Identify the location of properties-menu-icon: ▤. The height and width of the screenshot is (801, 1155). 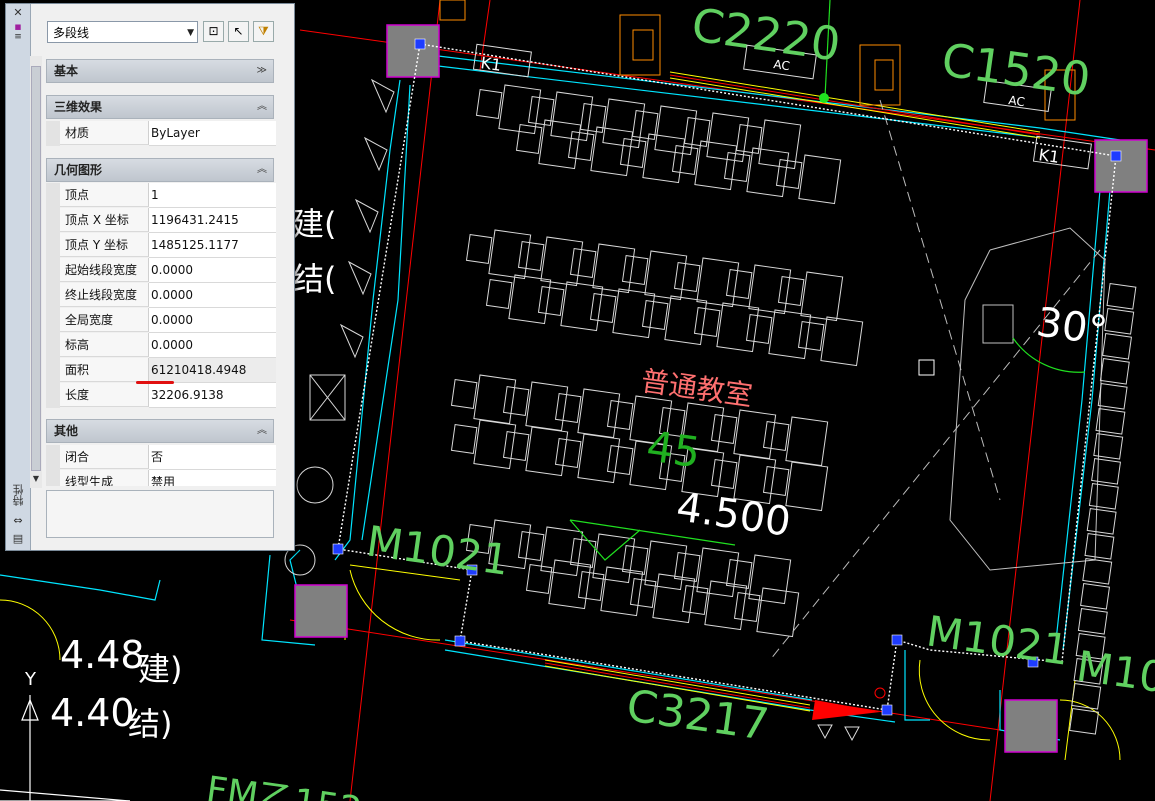
(18, 539).